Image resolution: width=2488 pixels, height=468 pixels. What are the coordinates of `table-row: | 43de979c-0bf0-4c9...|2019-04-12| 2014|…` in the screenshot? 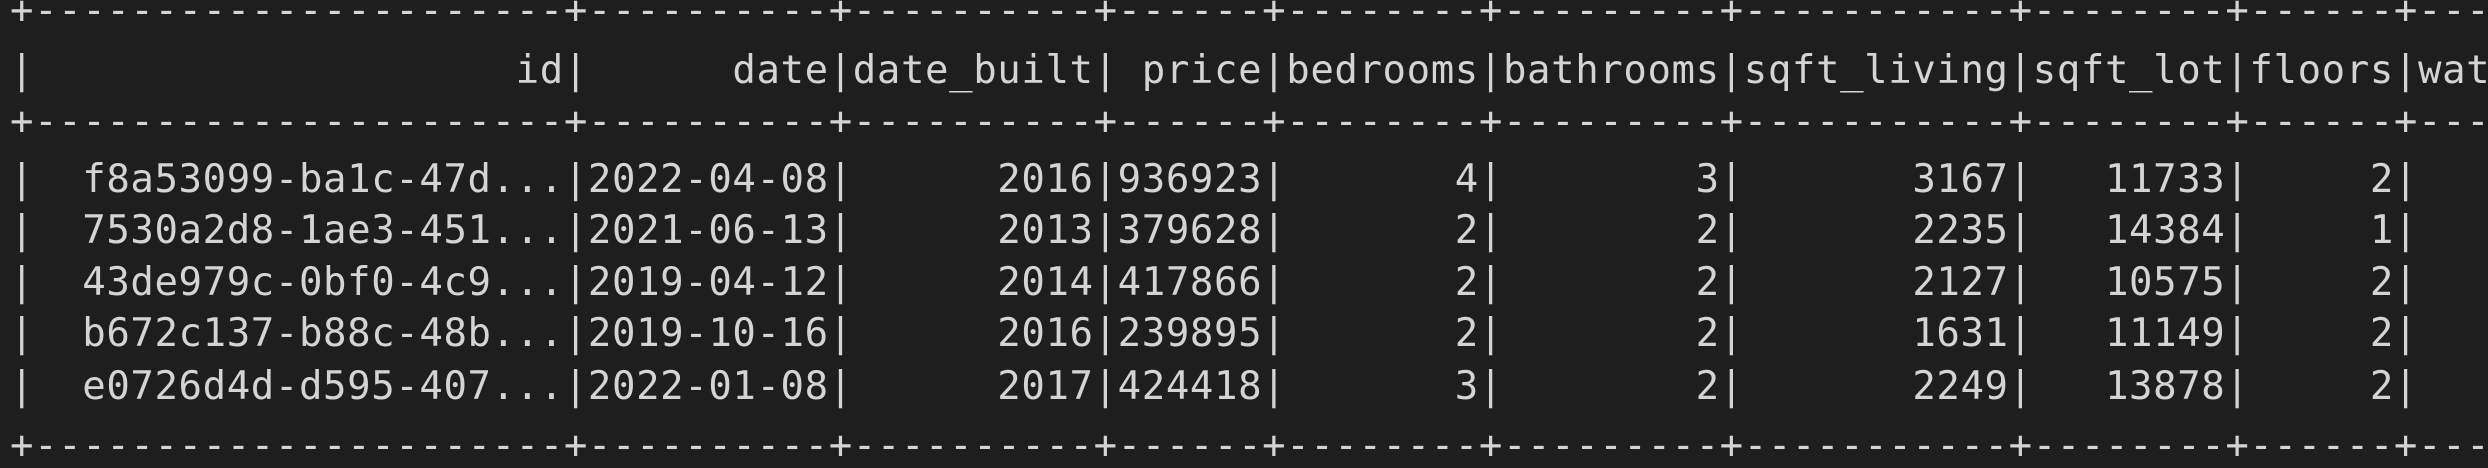 It's located at (1214, 282).